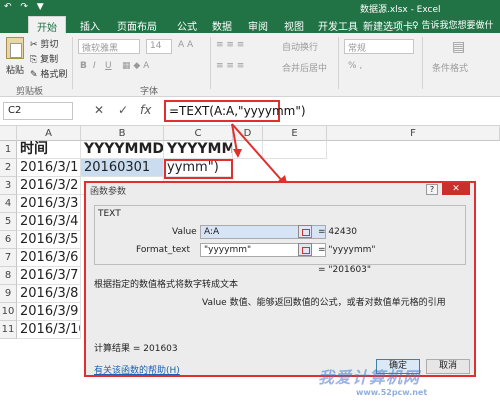 The height and width of the screenshot is (408, 500). I want to click on cell-a5: 2016/3/4, so click(49, 222).